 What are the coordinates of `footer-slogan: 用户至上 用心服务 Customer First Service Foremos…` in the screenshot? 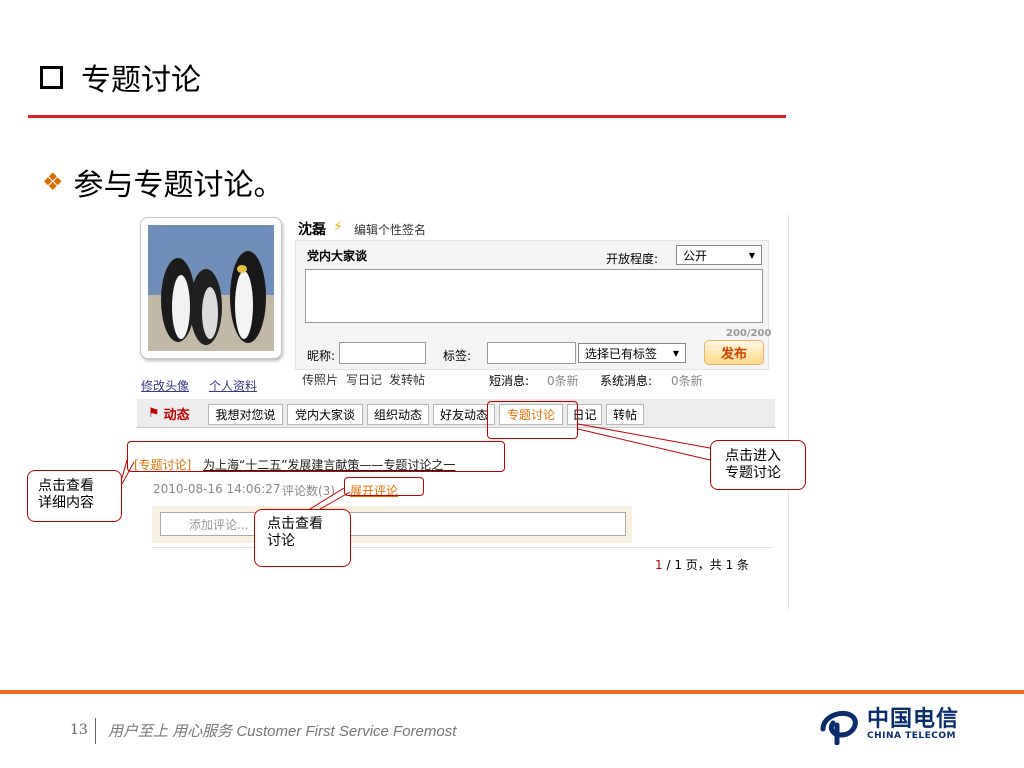 It's located at (282, 731).